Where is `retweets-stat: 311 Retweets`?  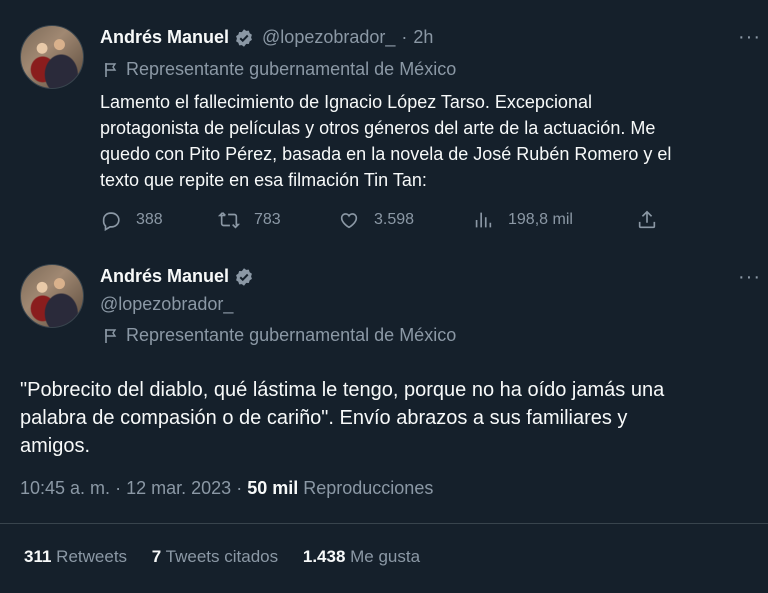
retweets-stat: 311 Retweets is located at coordinates (75, 556).